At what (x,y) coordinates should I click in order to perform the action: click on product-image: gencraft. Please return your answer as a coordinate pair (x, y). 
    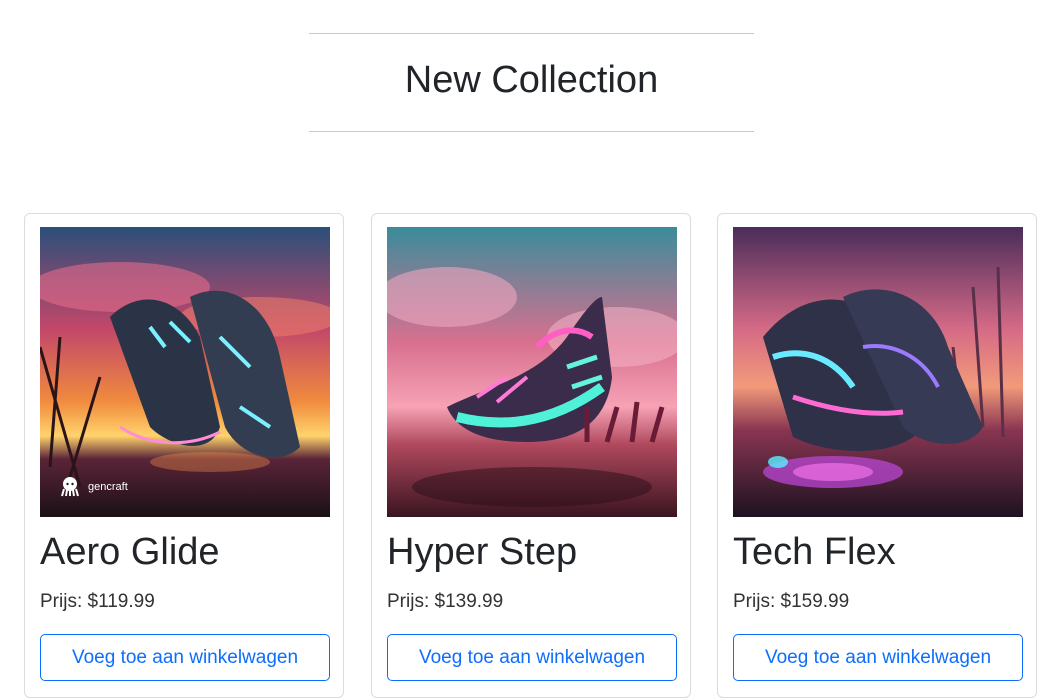
    Looking at the image, I should click on (185, 372).